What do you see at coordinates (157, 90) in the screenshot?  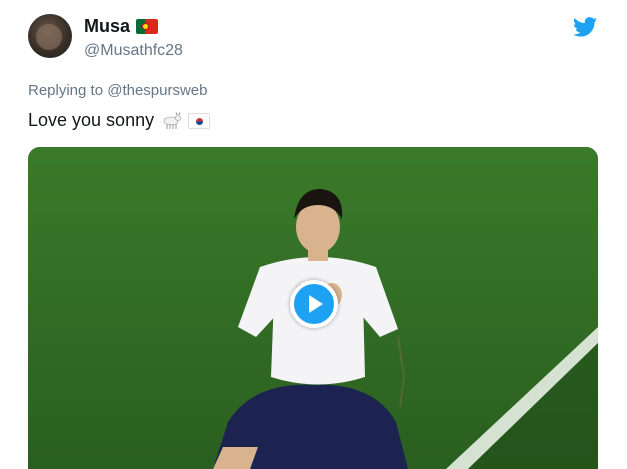 I see `reply-to-link: @thespursweb` at bounding box center [157, 90].